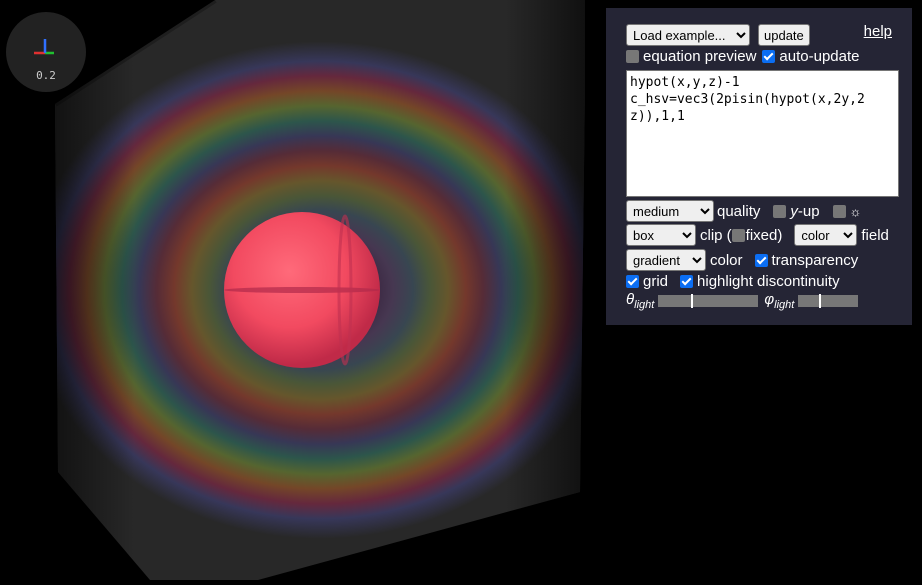 Image resolution: width=922 pixels, height=585 pixels. What do you see at coordinates (875, 235) in the screenshot?
I see `field-label: field` at bounding box center [875, 235].